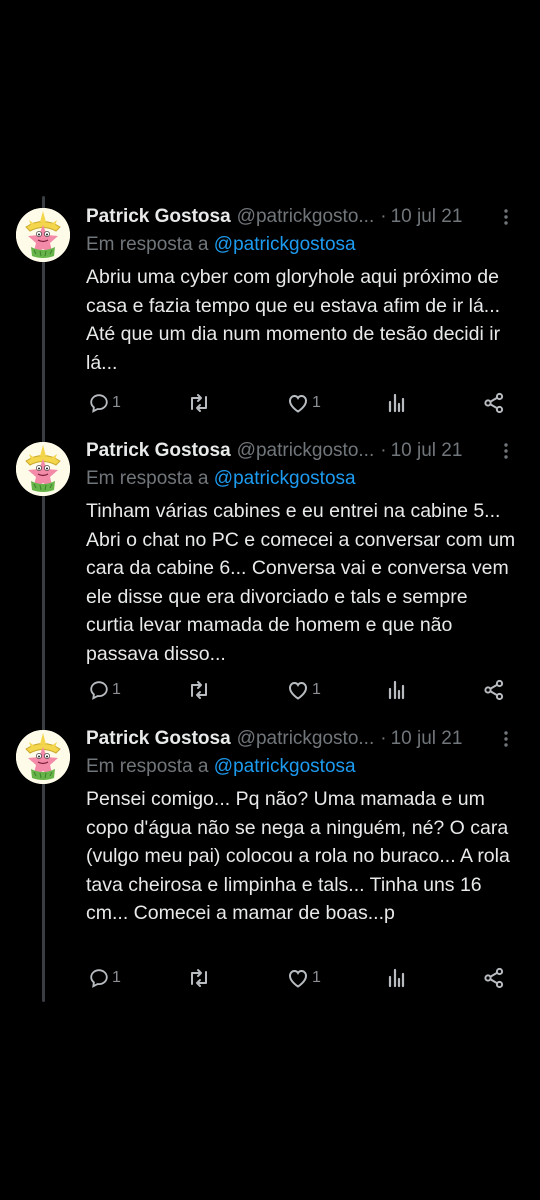 This screenshot has width=540, height=1200. Describe the element at coordinates (43, 599) in the screenshot. I see `thread-connector-line` at that location.